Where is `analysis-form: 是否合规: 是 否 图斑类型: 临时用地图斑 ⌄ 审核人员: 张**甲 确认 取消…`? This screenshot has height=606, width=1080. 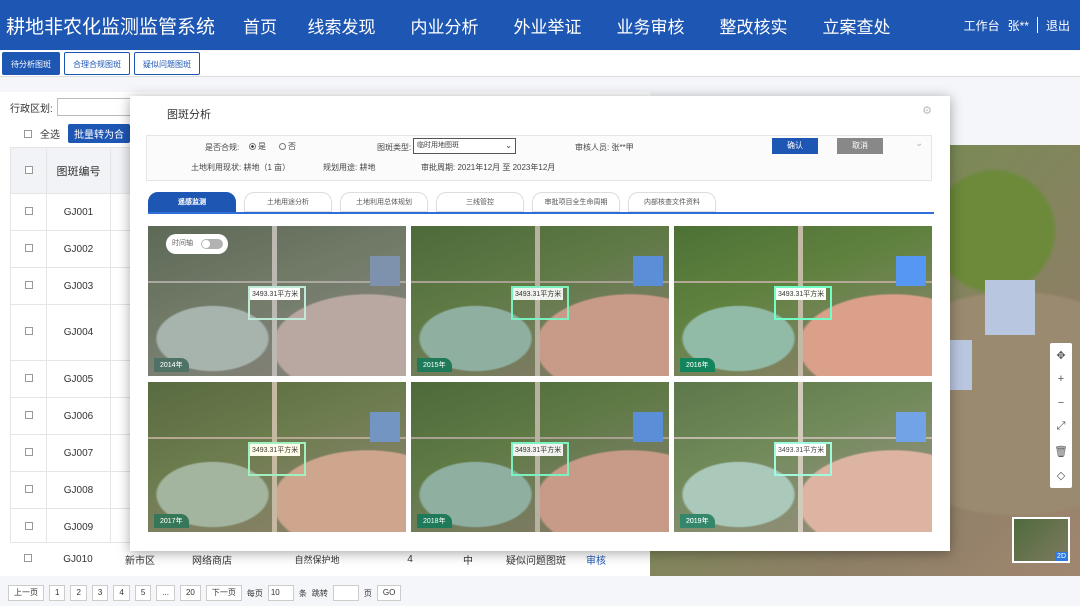 analysis-form: 是否合规: 是 否 图斑类型: 临时用地图斑 ⌄ 审核人员: 张**甲 确认 取消… is located at coordinates (539, 158).